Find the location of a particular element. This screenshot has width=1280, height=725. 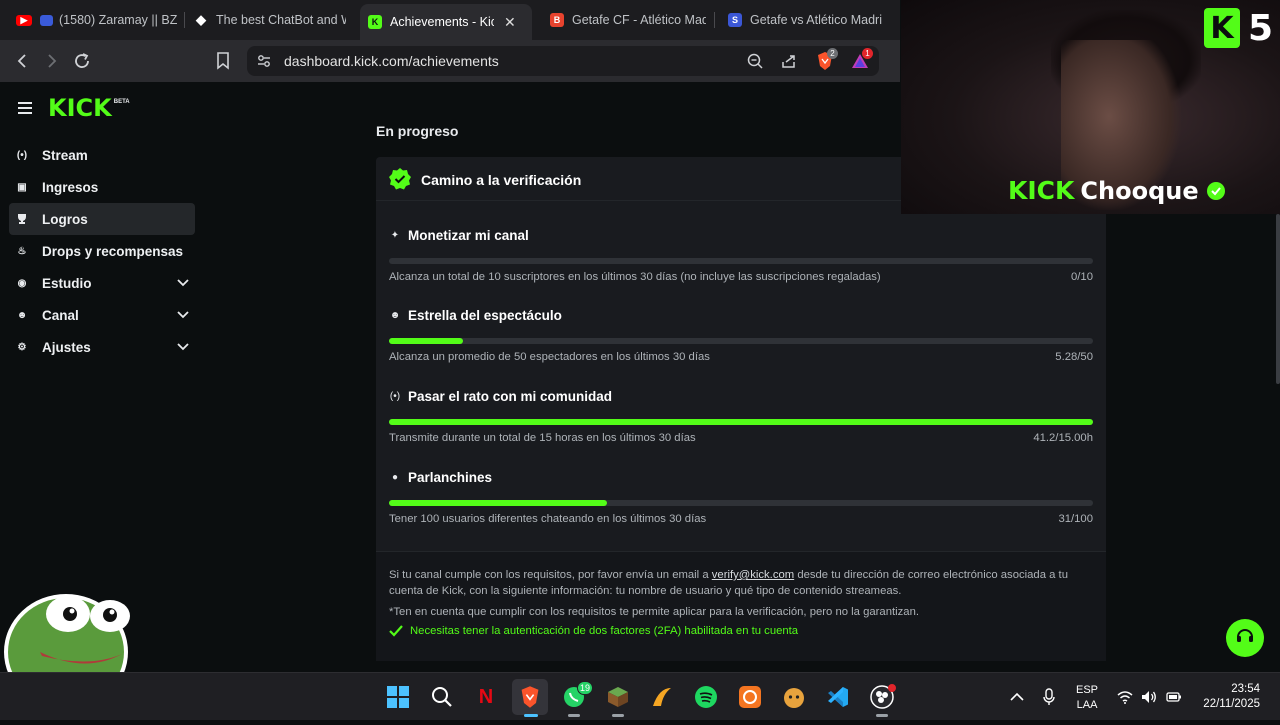

section-title: En progreso is located at coordinates (417, 131).